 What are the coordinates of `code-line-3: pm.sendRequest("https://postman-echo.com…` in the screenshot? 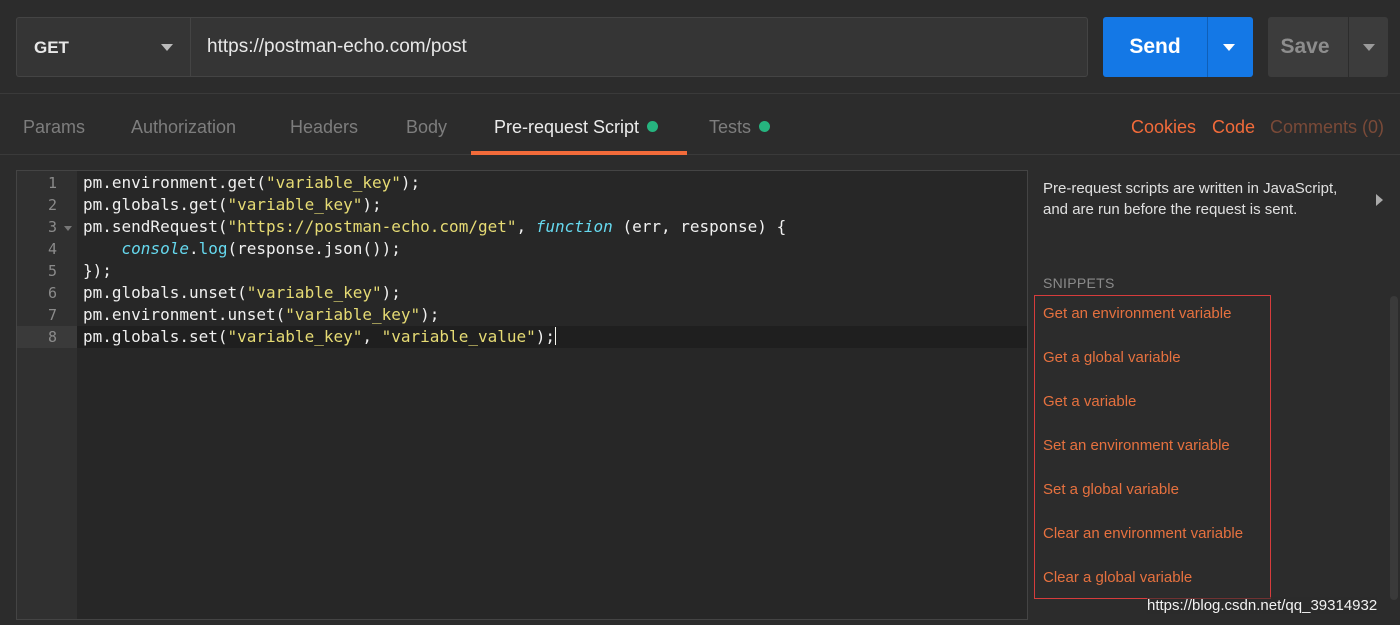 It's located at (435, 226).